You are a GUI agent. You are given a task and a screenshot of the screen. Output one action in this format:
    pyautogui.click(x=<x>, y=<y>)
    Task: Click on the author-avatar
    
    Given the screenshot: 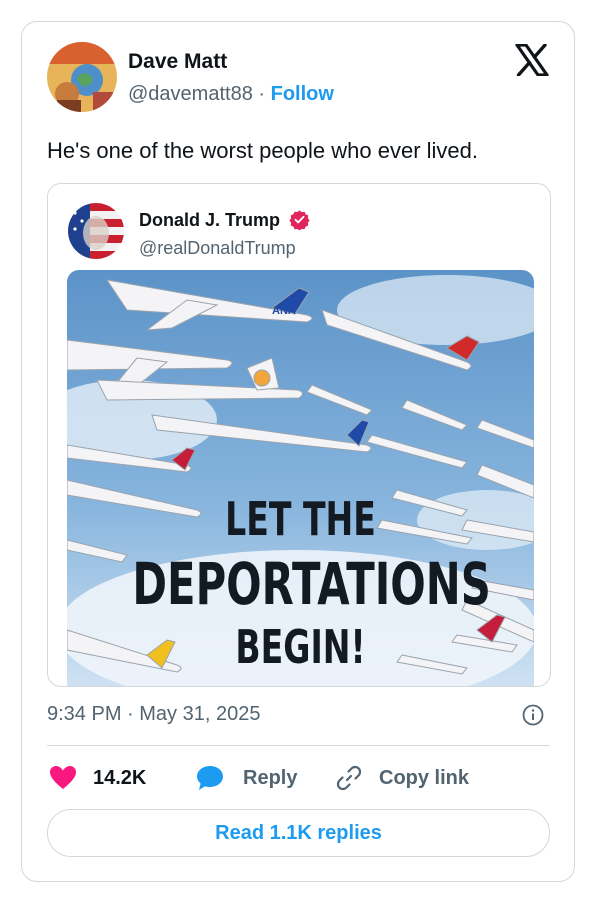 What is the action you would take?
    pyautogui.click(x=82, y=77)
    